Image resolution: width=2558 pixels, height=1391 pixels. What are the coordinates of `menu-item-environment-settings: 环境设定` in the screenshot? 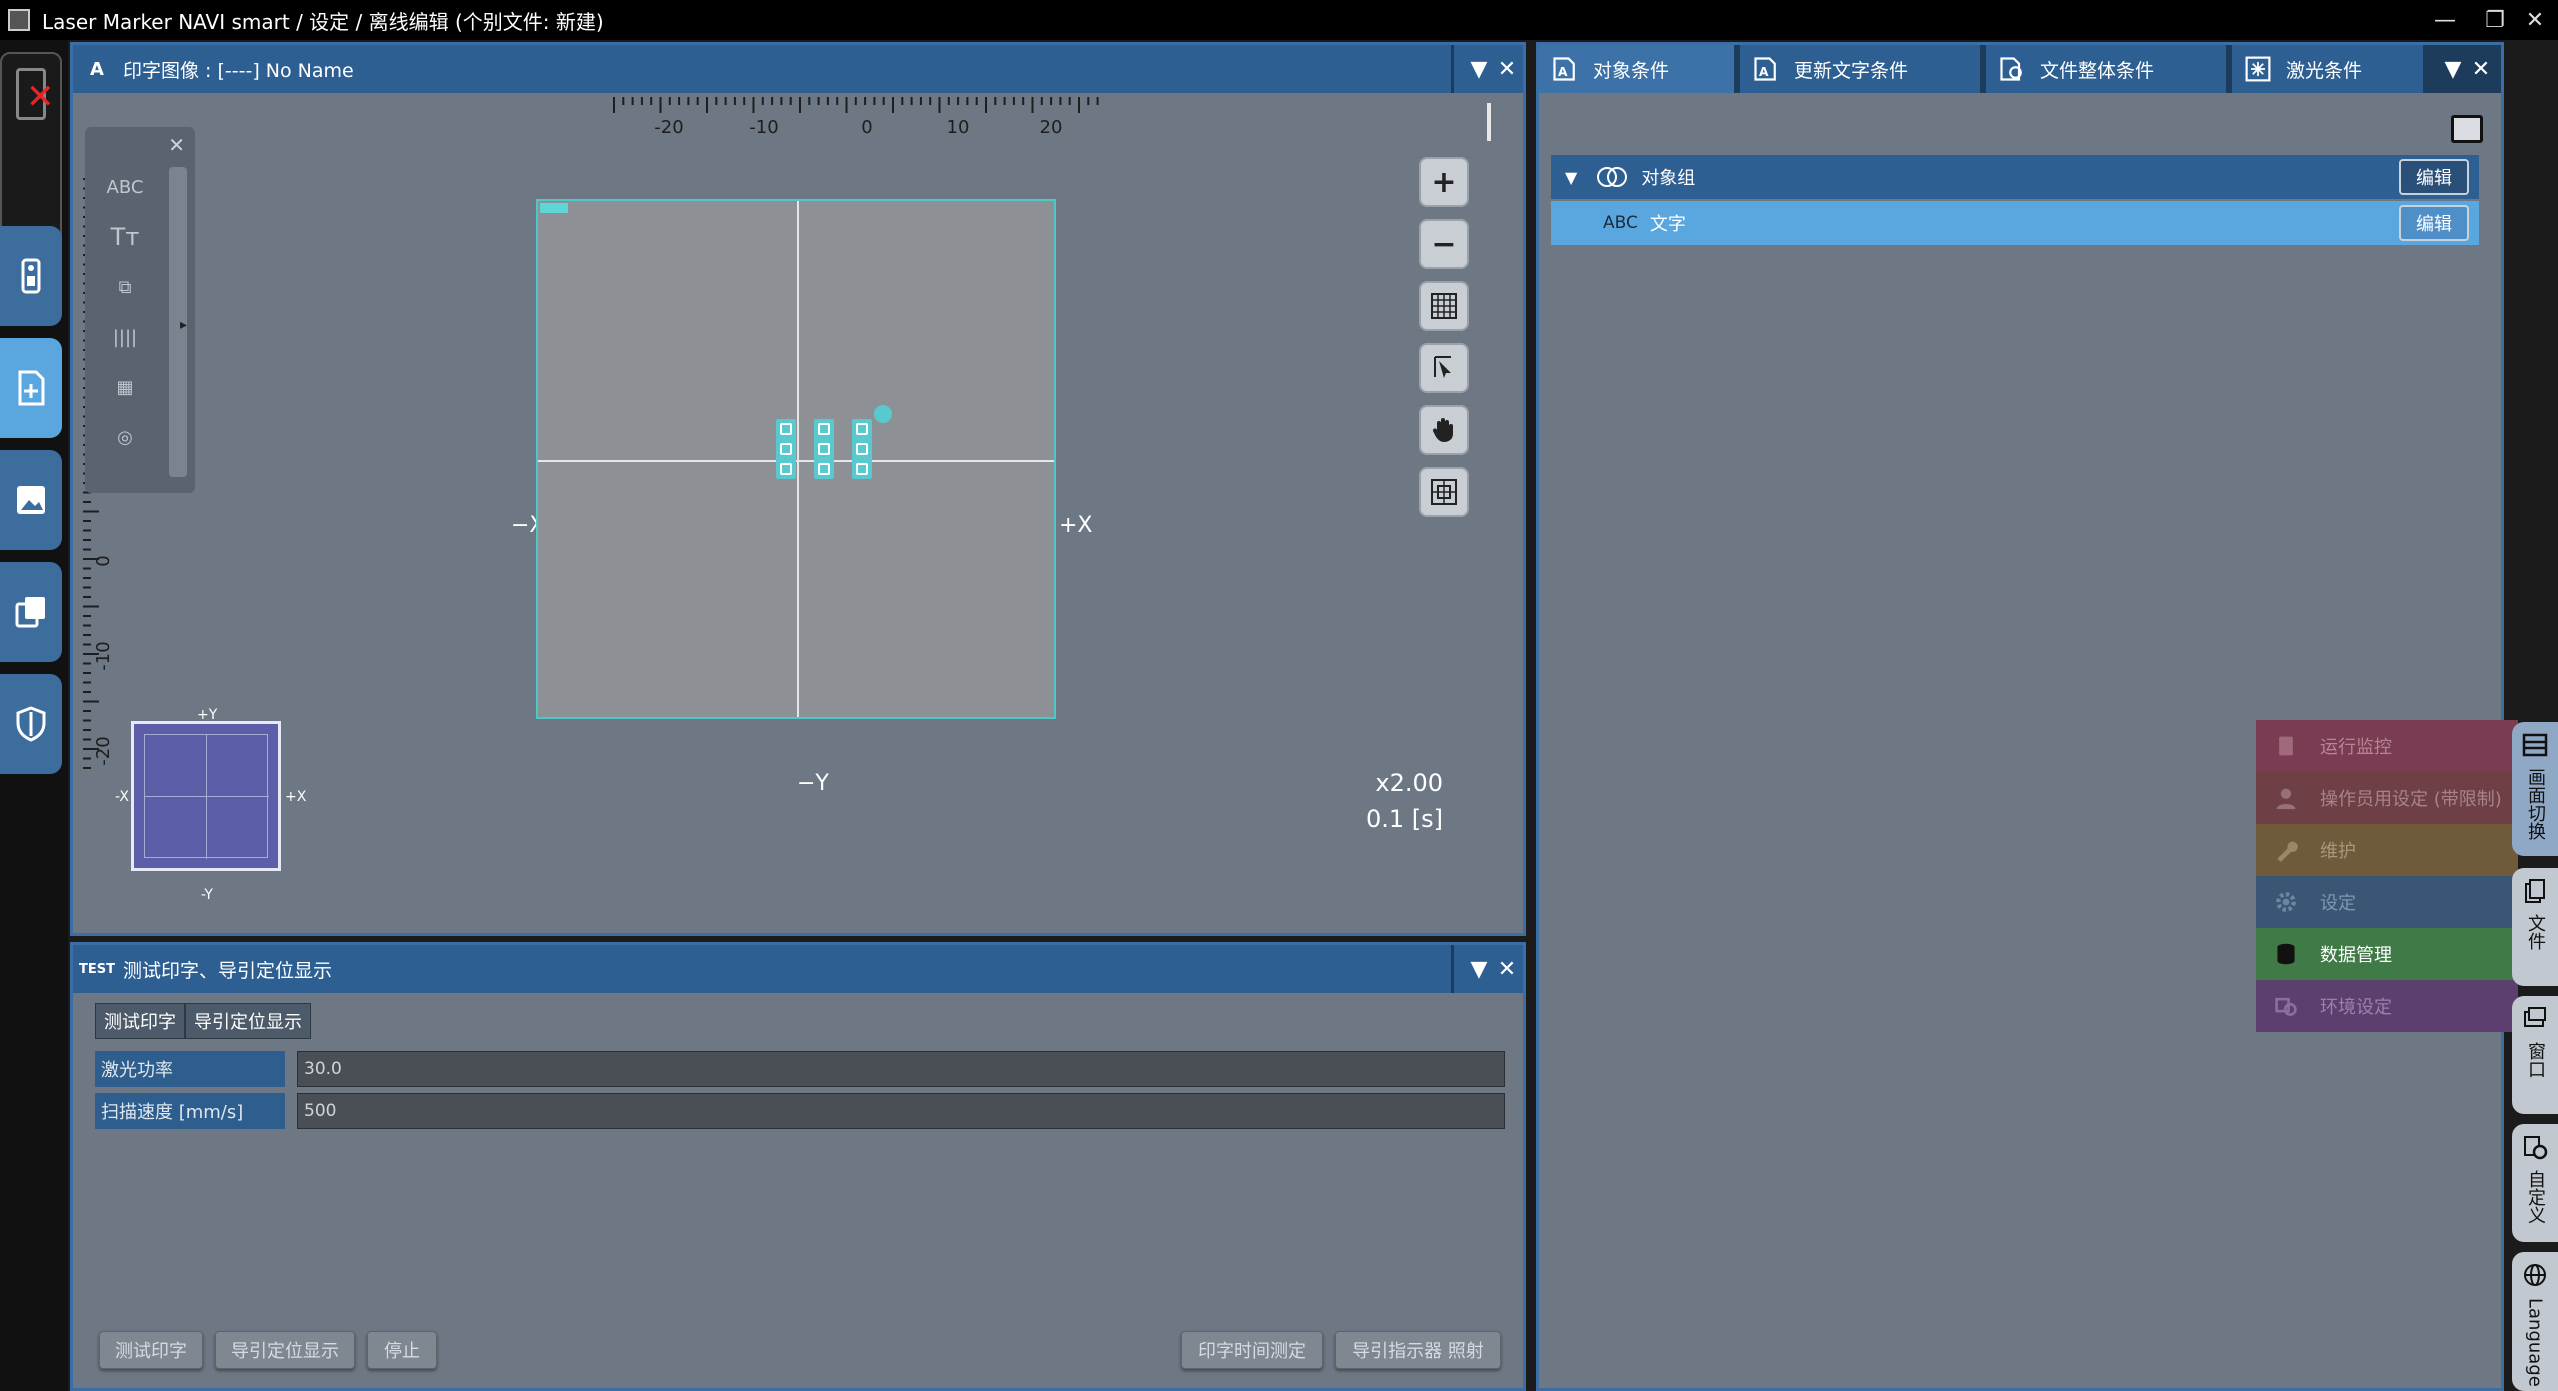 It's located at (2387, 1006).